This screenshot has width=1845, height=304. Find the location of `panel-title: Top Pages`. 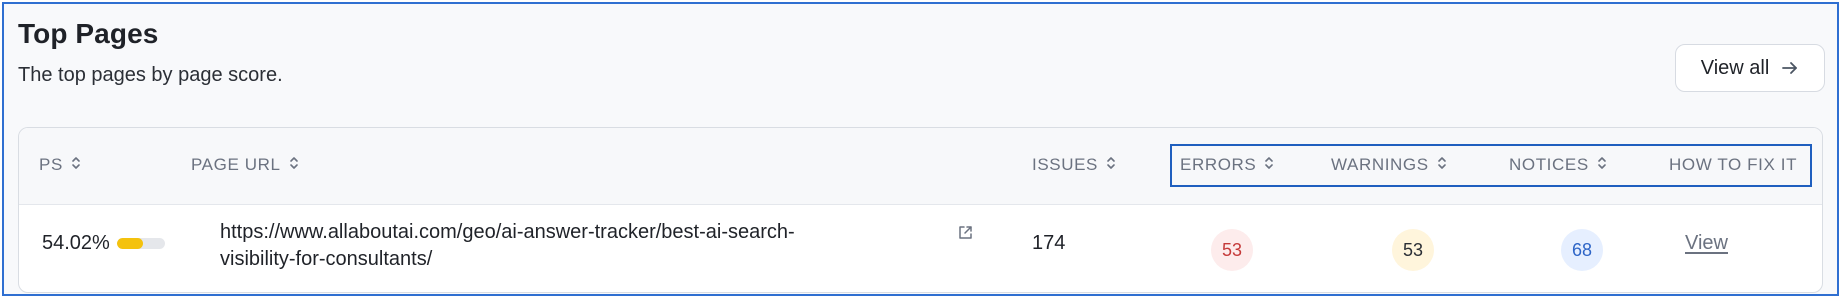

panel-title: Top Pages is located at coordinates (88, 33).